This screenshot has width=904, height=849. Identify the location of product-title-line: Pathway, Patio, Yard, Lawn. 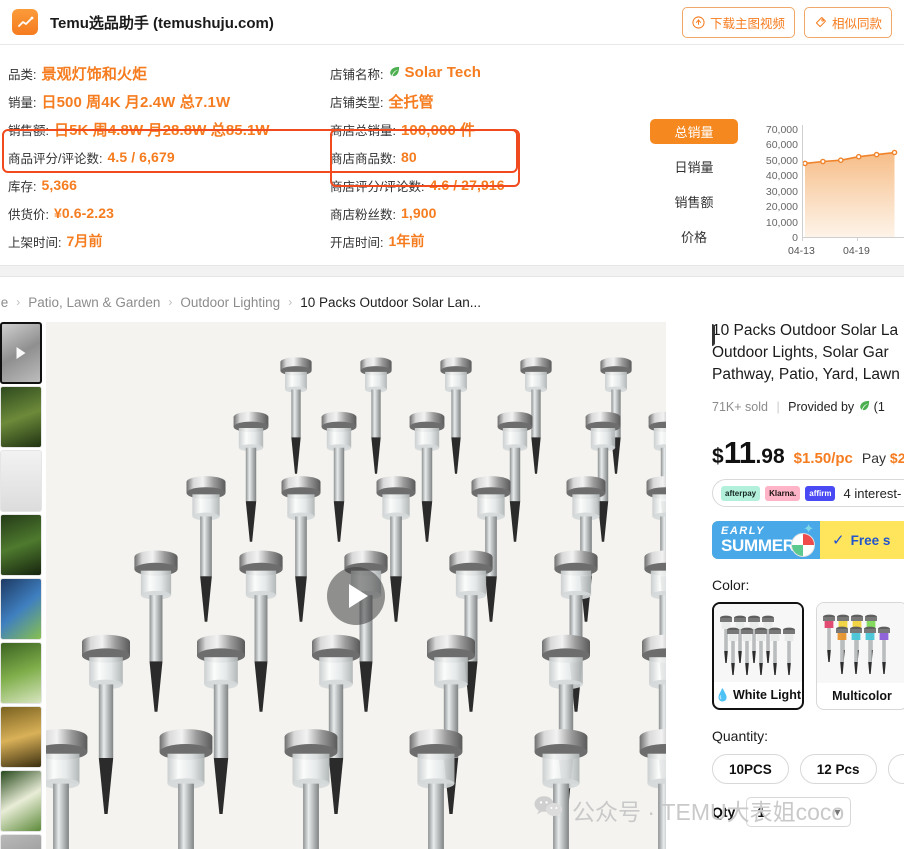
(806, 374).